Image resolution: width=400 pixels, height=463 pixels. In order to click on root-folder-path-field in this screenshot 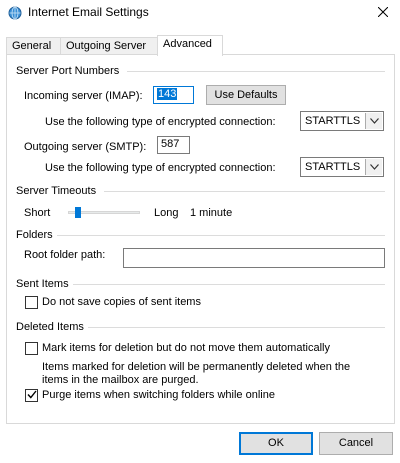, I will do `click(254, 258)`.